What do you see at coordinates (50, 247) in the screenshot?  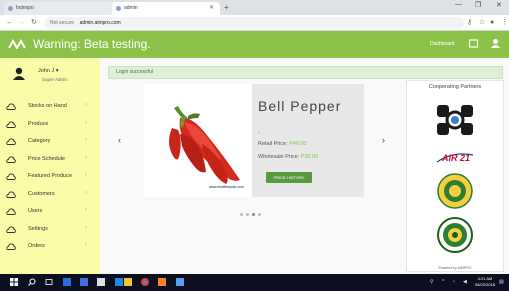 I see `sidebar-item: Orders ›` at bounding box center [50, 247].